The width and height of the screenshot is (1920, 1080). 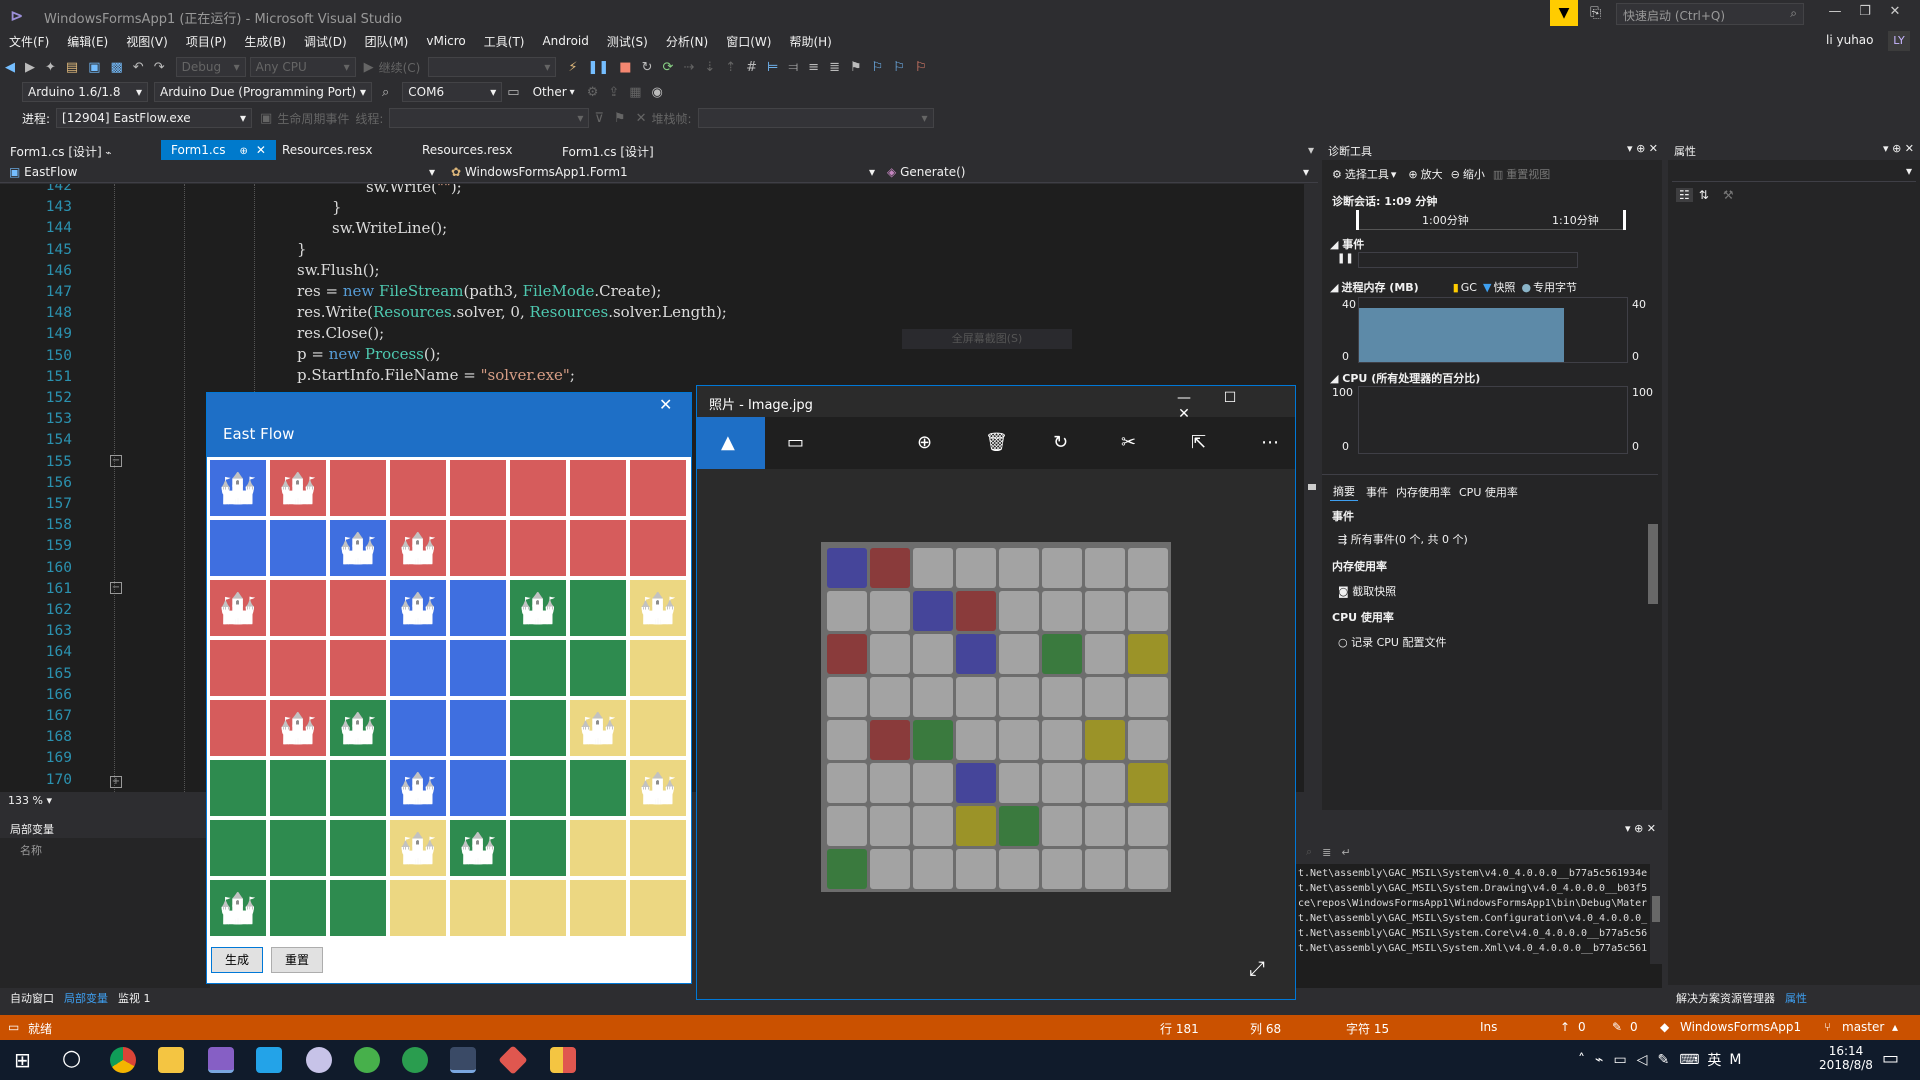 I want to click on network-icon: ⌁, so click(x=1599, y=1060).